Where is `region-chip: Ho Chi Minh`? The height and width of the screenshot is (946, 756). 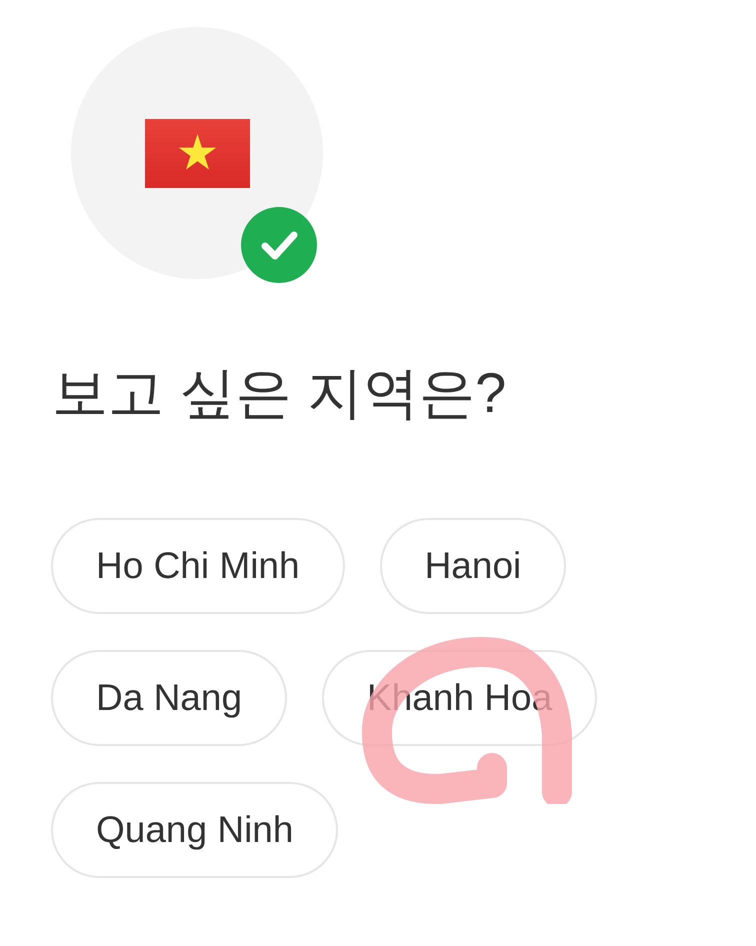
region-chip: Ho Chi Minh is located at coordinates (198, 566).